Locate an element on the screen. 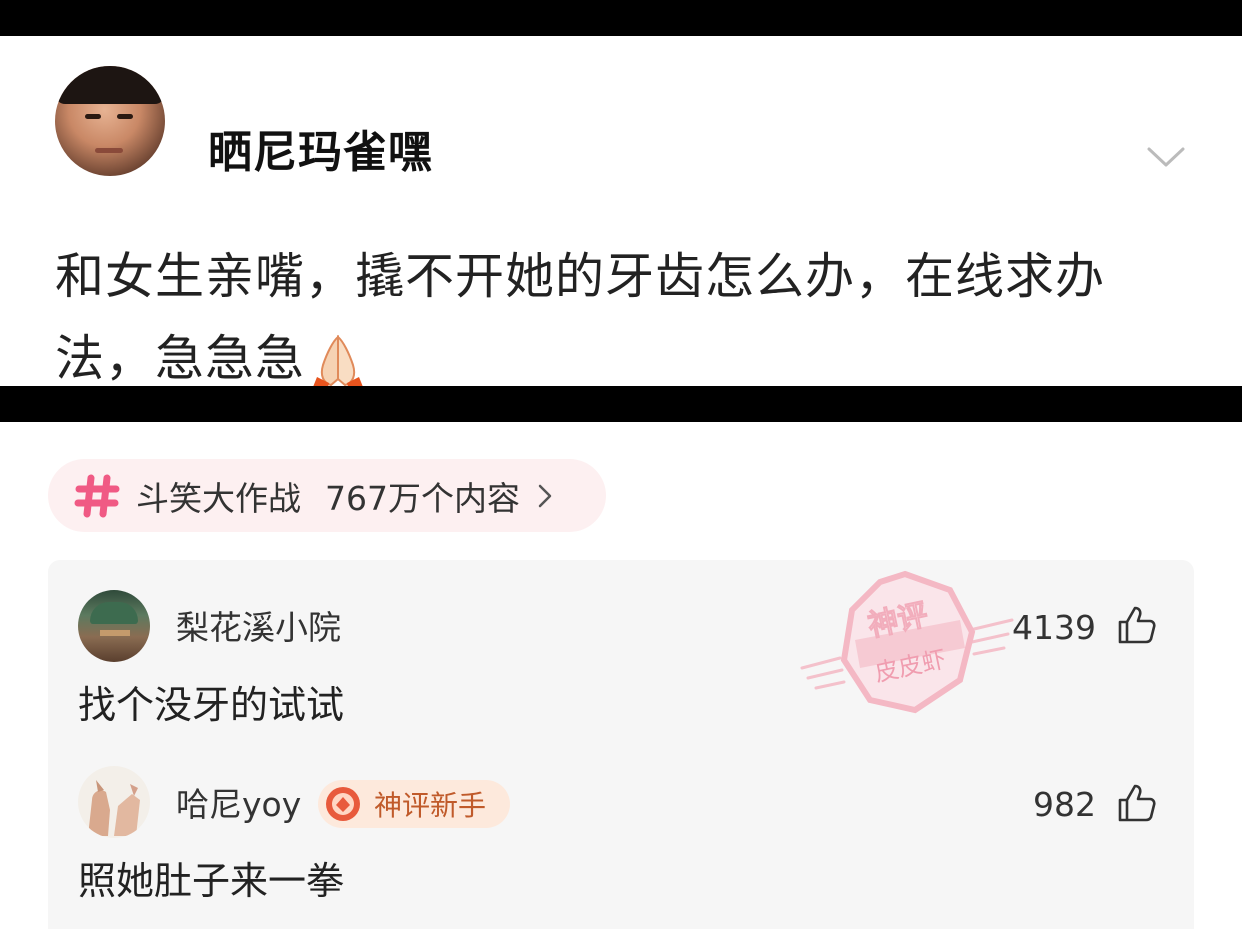 The image size is (1242, 929). badge-label: 神评新手 is located at coordinates (430, 805).